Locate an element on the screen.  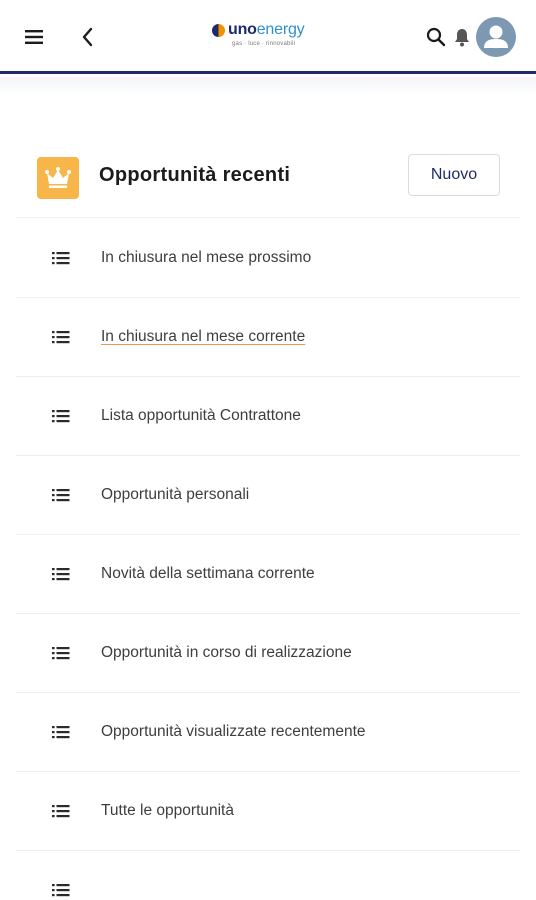
unoenergy-logo: uno energy gas · luce · rinnovabili is located at coordinates (271, 36).